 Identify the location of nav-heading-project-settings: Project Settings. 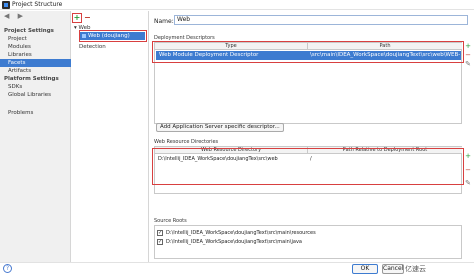
(29, 31).